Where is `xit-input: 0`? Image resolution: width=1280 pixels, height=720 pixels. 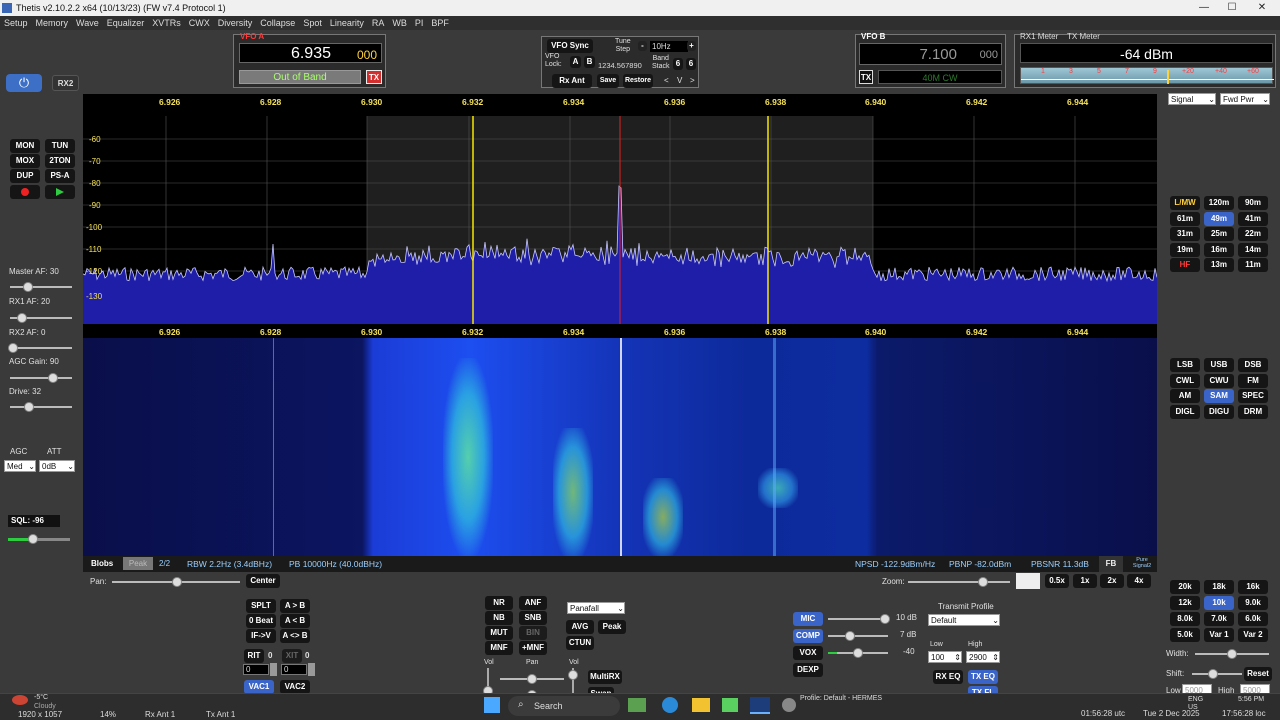 xit-input: 0 is located at coordinates (294, 669).